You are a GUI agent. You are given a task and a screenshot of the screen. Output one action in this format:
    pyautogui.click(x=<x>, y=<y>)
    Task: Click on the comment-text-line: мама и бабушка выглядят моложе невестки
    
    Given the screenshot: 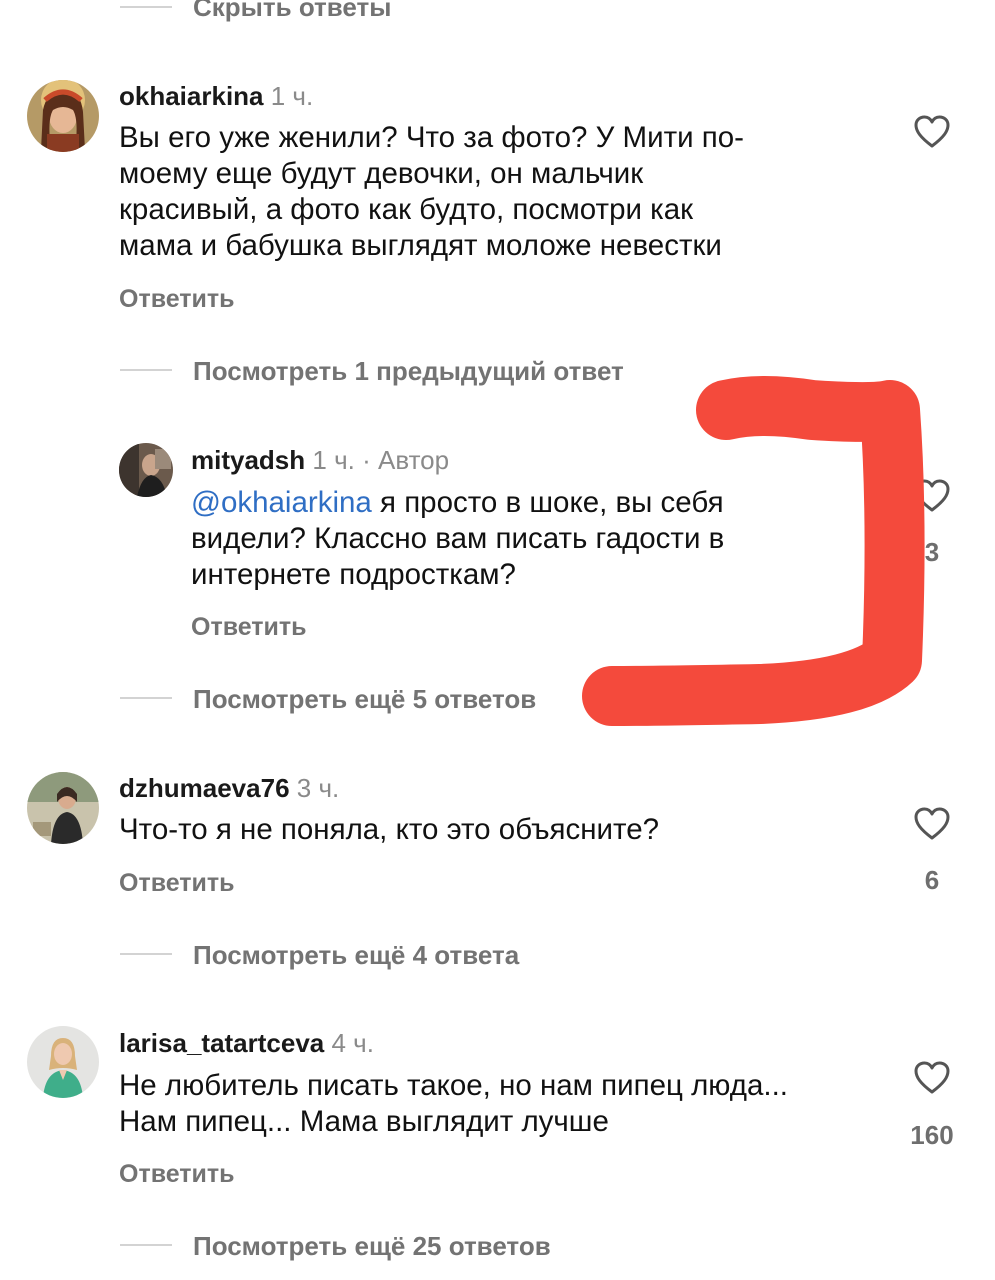 What is the action you would take?
    pyautogui.click(x=420, y=245)
    